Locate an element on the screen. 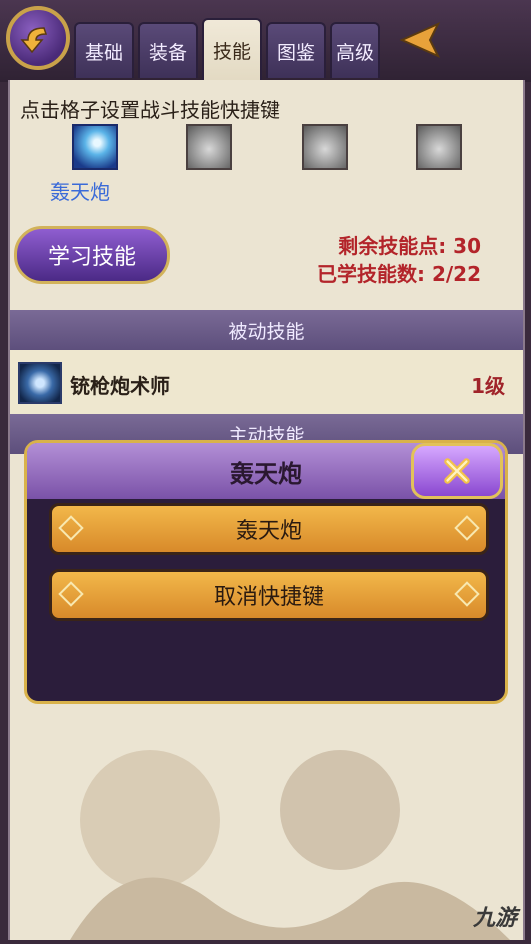 Image resolution: width=531 pixels, height=944 pixels. cancel-shortcut-label: 取消快捷键 is located at coordinates (268, 597).